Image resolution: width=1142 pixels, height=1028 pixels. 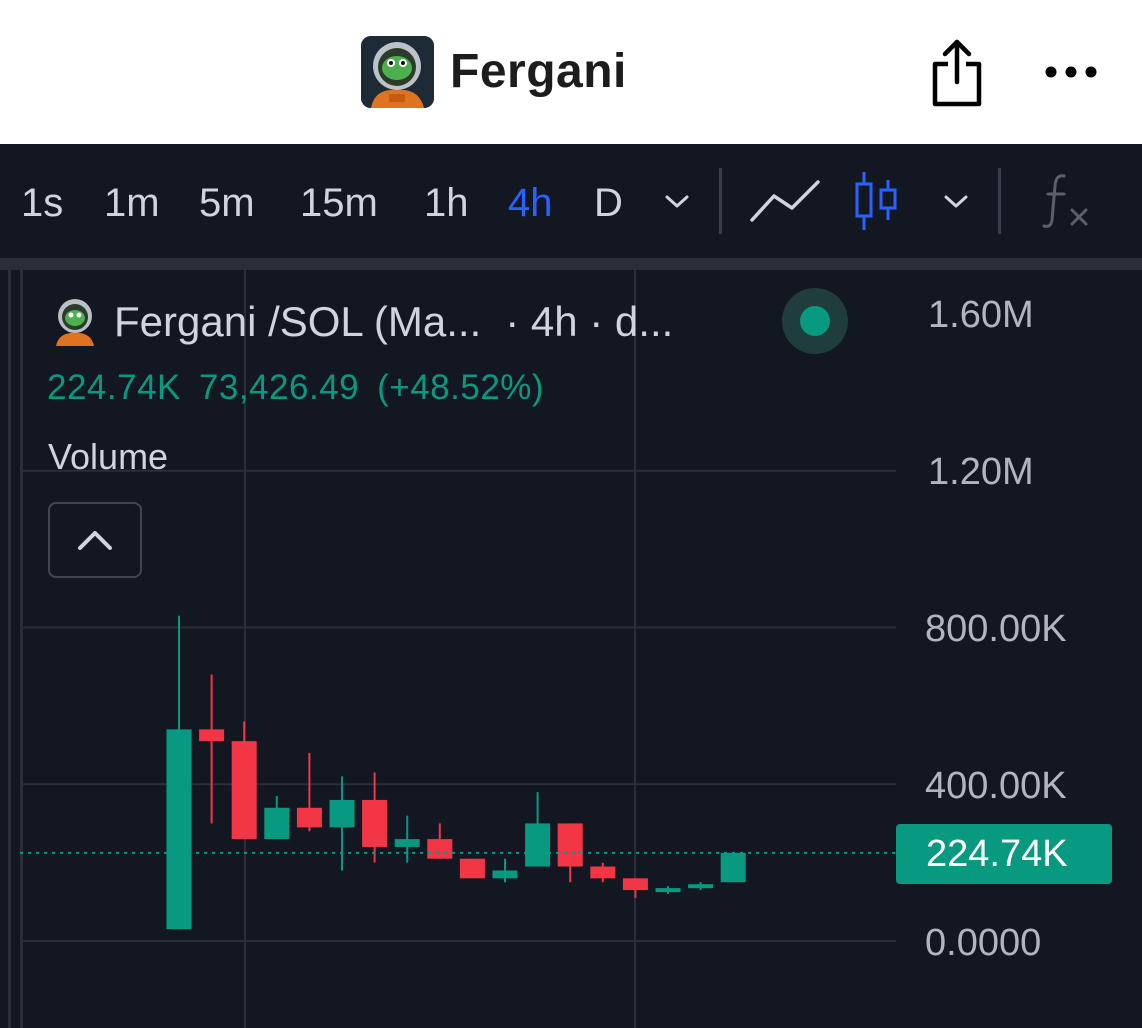 What do you see at coordinates (815, 321) in the screenshot?
I see `market-status-dot` at bounding box center [815, 321].